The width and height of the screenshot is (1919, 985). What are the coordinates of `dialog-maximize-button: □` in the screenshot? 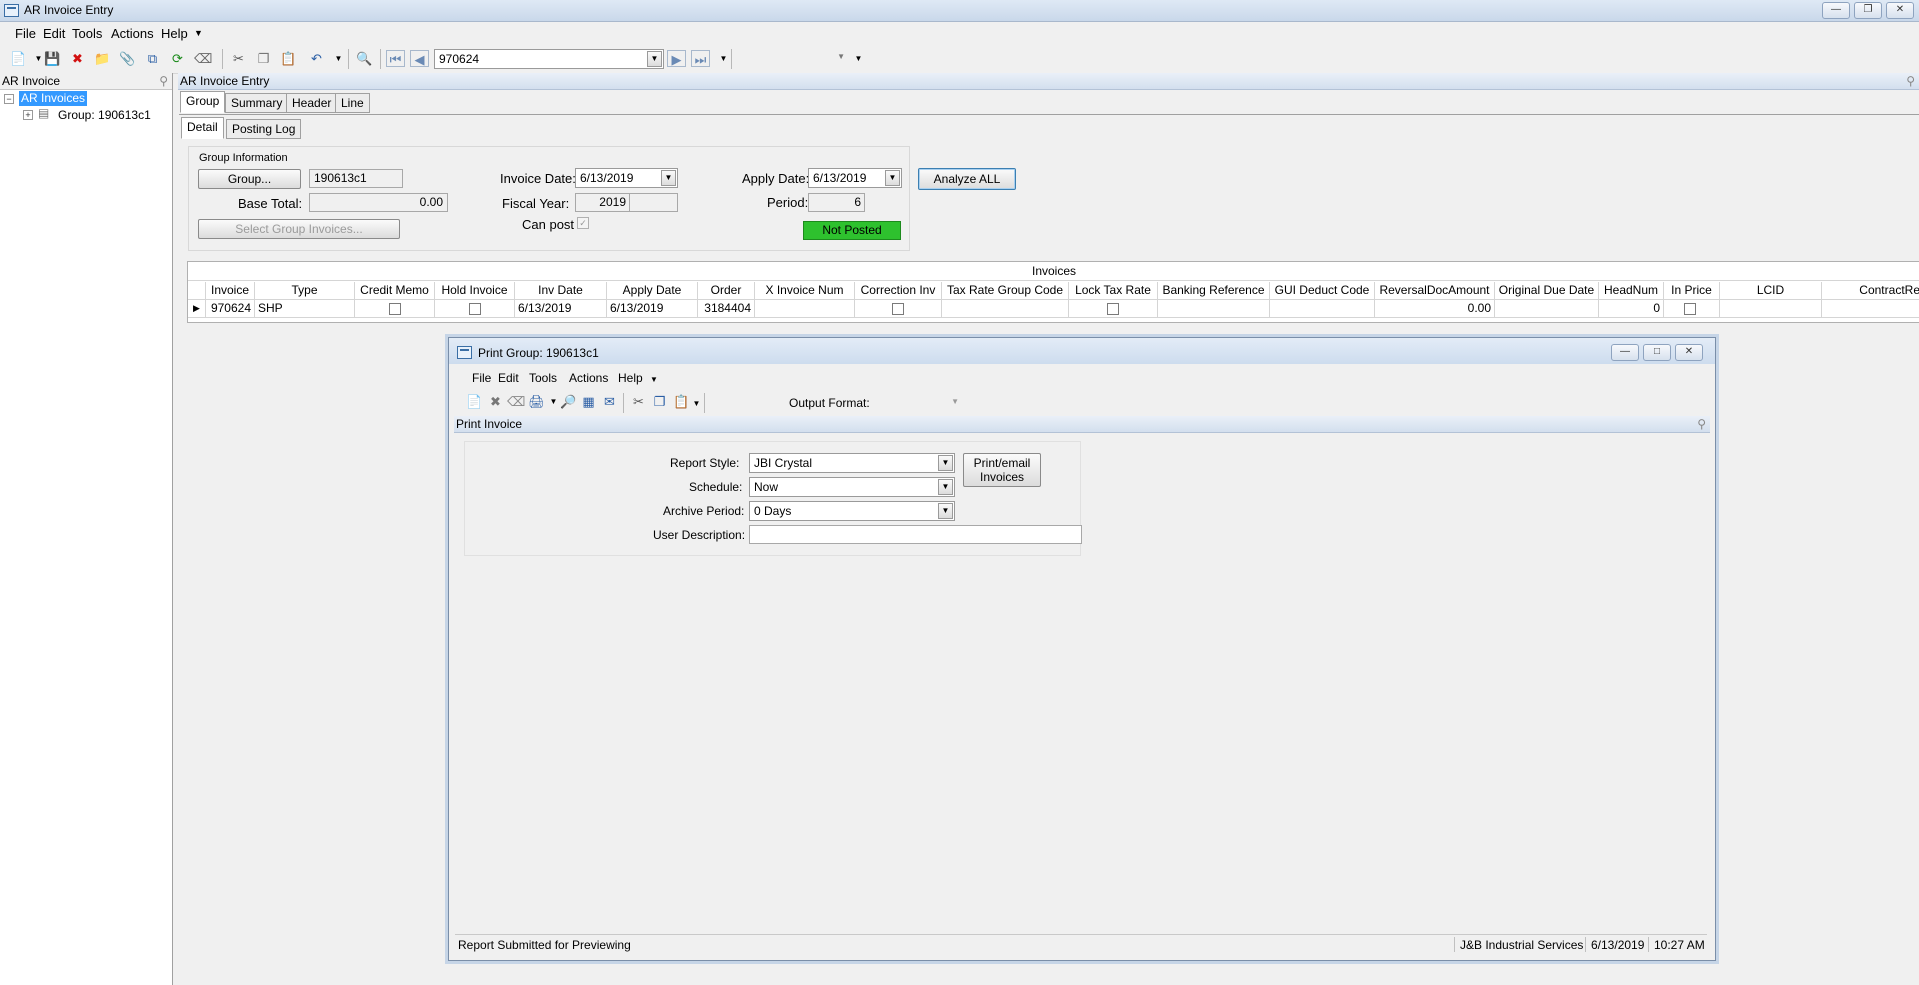 It's located at (1657, 352).